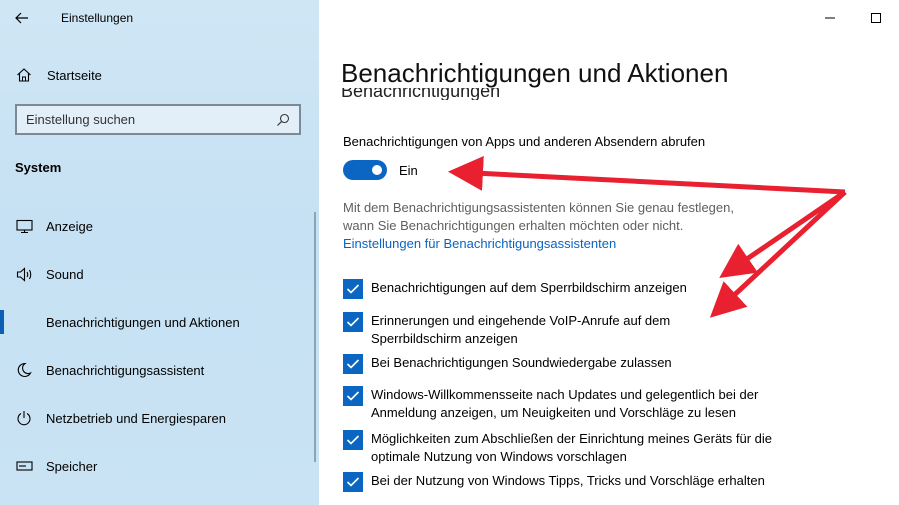  I want to click on welcome-experience-checkbox, so click(353, 396).